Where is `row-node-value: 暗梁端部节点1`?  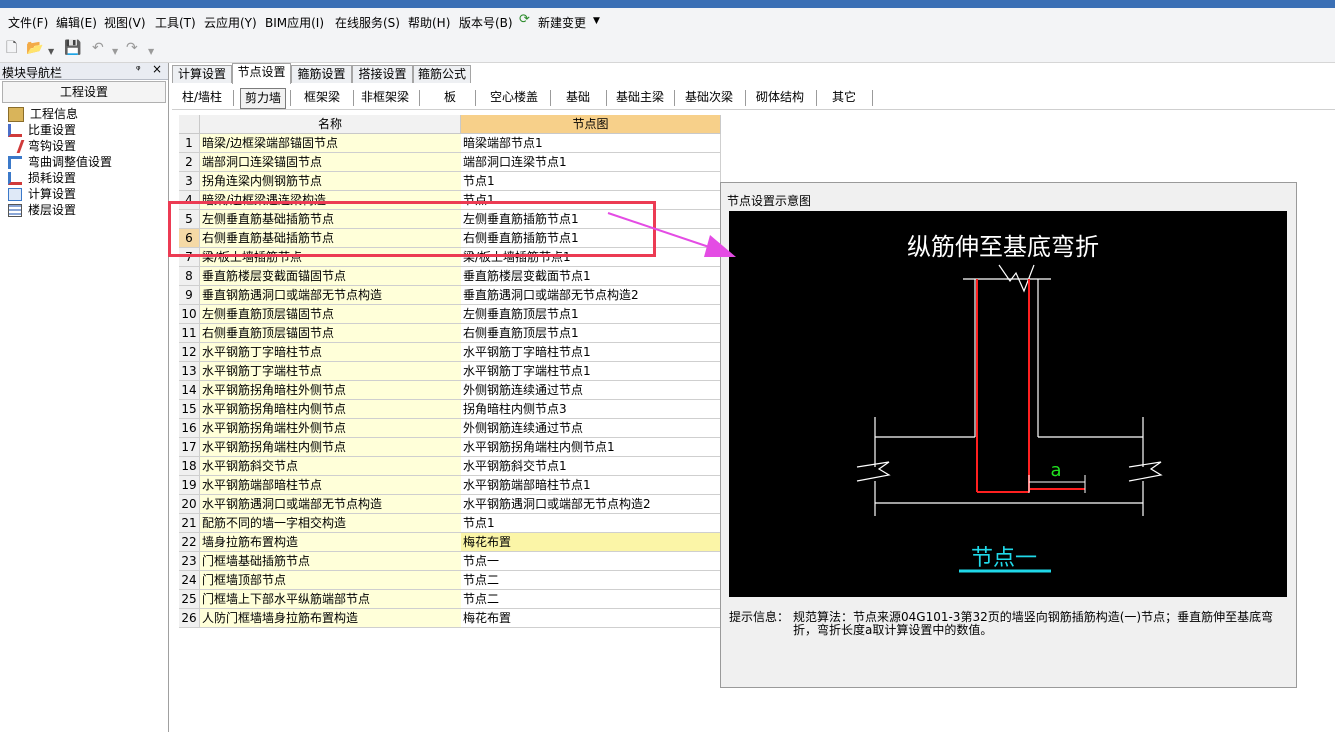 row-node-value: 暗梁端部节点1 is located at coordinates (591, 143).